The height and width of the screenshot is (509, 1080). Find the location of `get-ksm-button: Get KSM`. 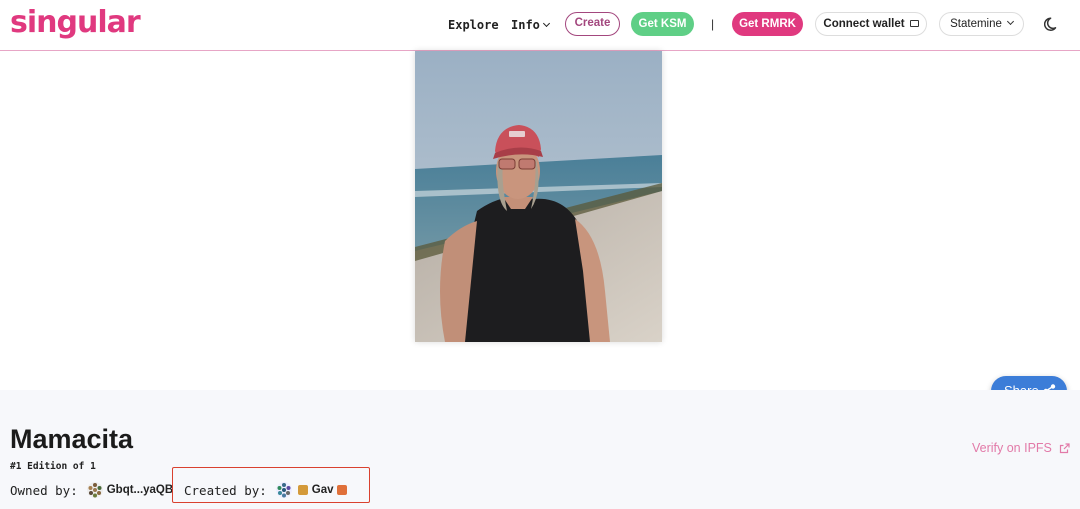

get-ksm-button: Get KSM is located at coordinates (662, 24).